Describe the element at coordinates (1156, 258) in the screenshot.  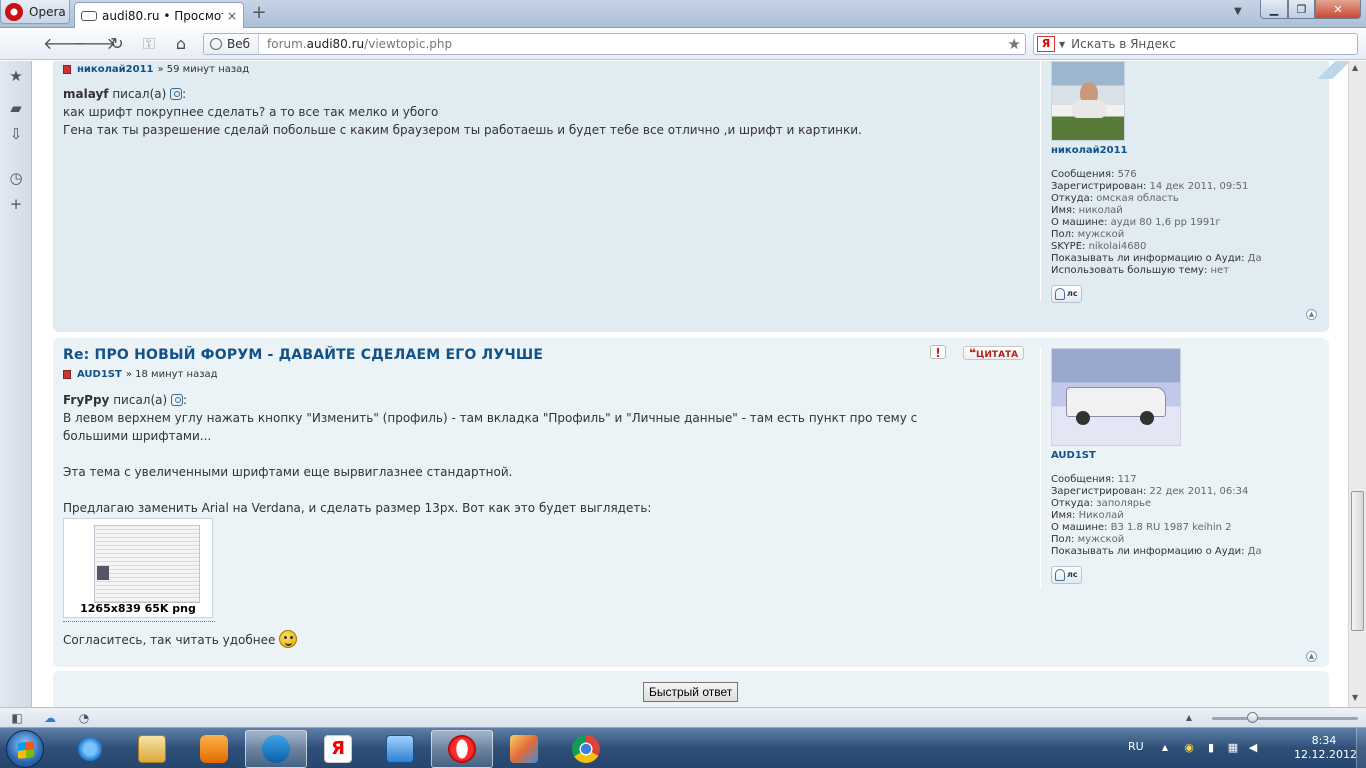
I see `profile-row: Показывать ли информацию о Ауди: Да` at that location.